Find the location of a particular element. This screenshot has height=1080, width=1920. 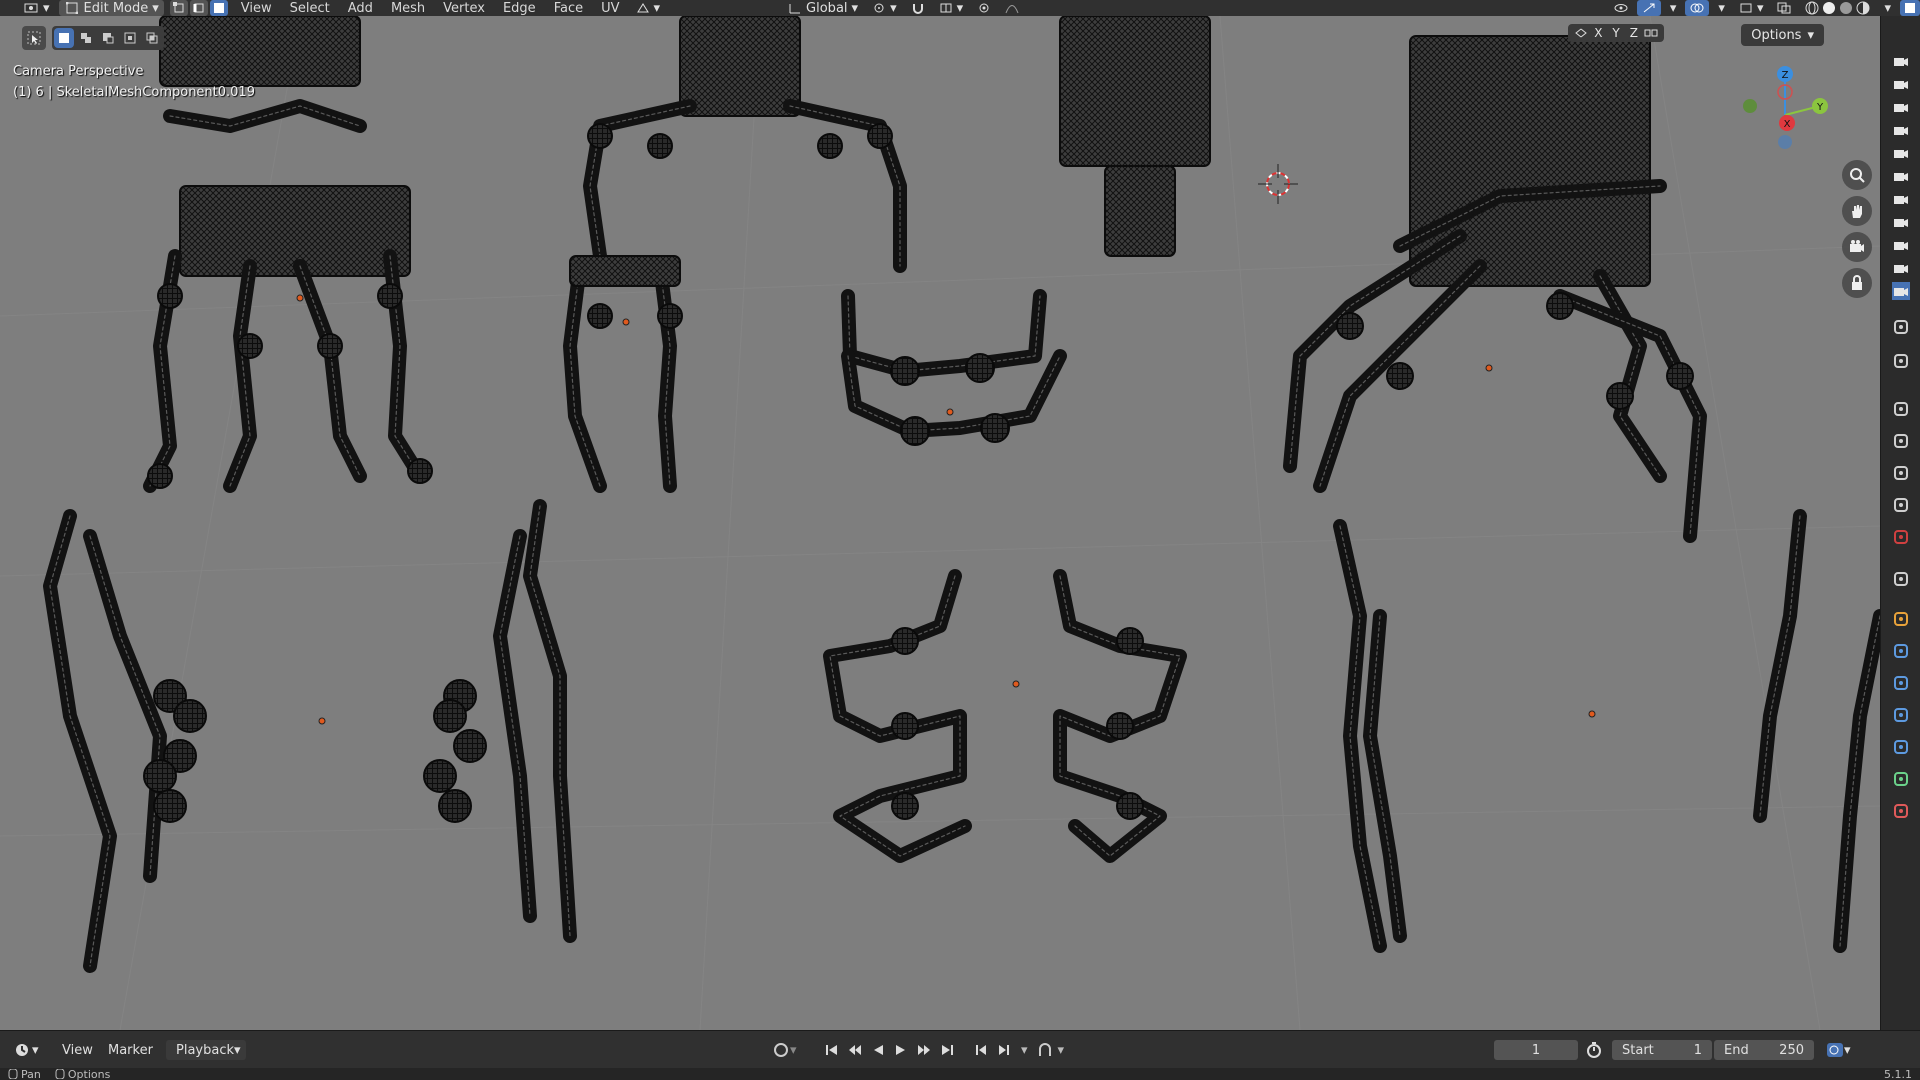

vertex-select-button is located at coordinates (178, 8).